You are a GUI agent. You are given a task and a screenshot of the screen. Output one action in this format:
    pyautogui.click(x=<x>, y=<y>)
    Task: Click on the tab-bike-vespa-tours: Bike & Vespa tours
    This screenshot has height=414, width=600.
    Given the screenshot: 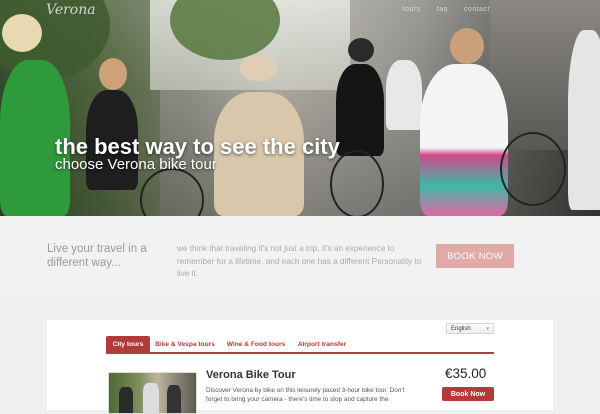 What is the action you would take?
    pyautogui.click(x=185, y=344)
    